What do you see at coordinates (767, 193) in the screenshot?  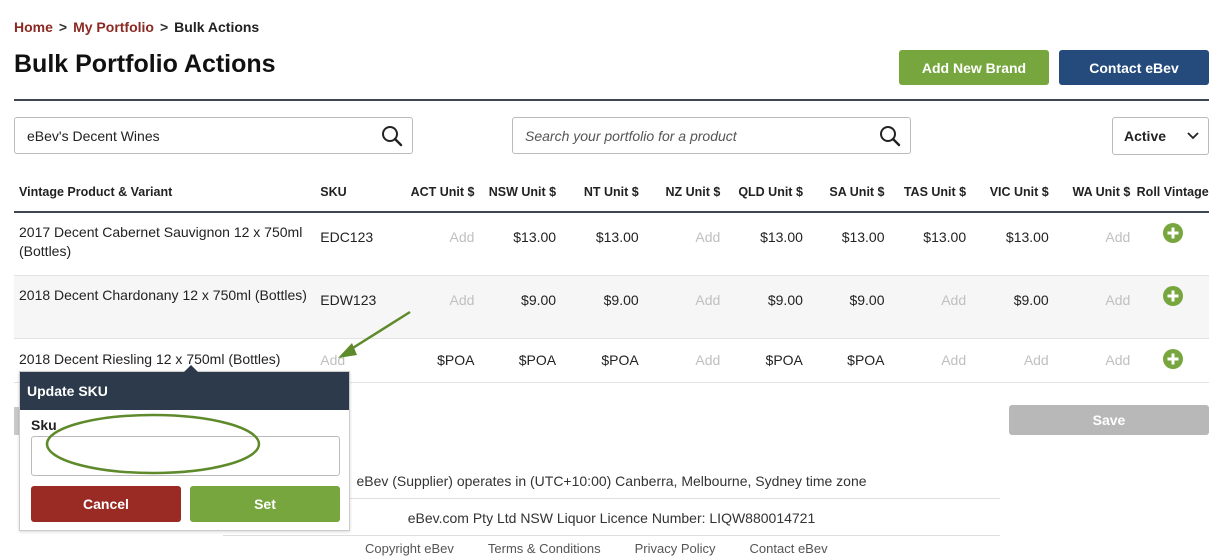 I see `column-header: QLD Unit $` at bounding box center [767, 193].